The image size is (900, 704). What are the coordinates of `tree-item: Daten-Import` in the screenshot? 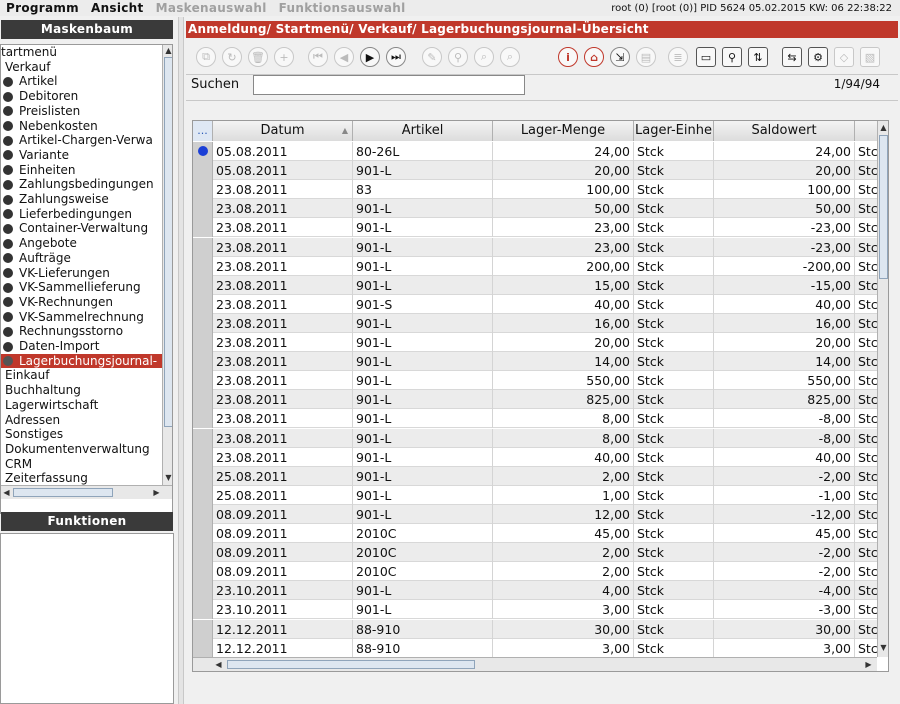 It's located at (81, 346).